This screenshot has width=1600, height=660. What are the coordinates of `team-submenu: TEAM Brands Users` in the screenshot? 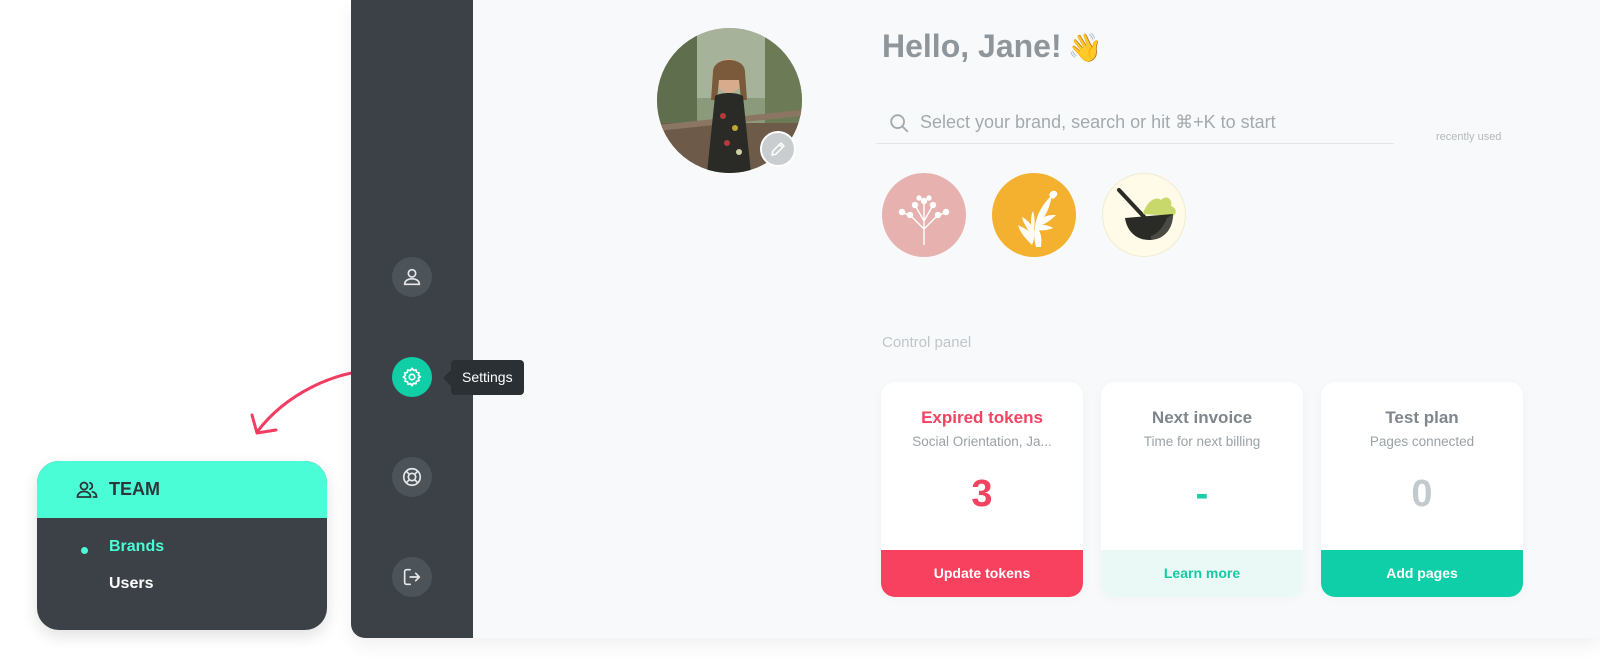 It's located at (182, 545).